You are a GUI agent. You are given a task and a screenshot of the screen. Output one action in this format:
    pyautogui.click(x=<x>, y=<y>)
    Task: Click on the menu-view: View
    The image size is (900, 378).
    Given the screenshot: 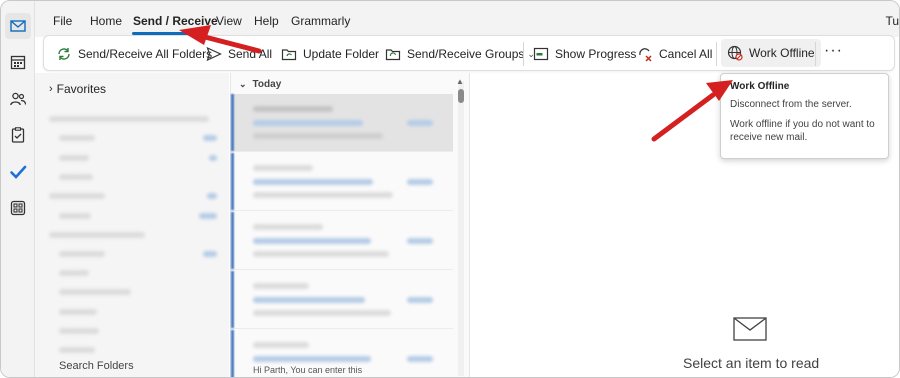 What is the action you would take?
    pyautogui.click(x=229, y=21)
    